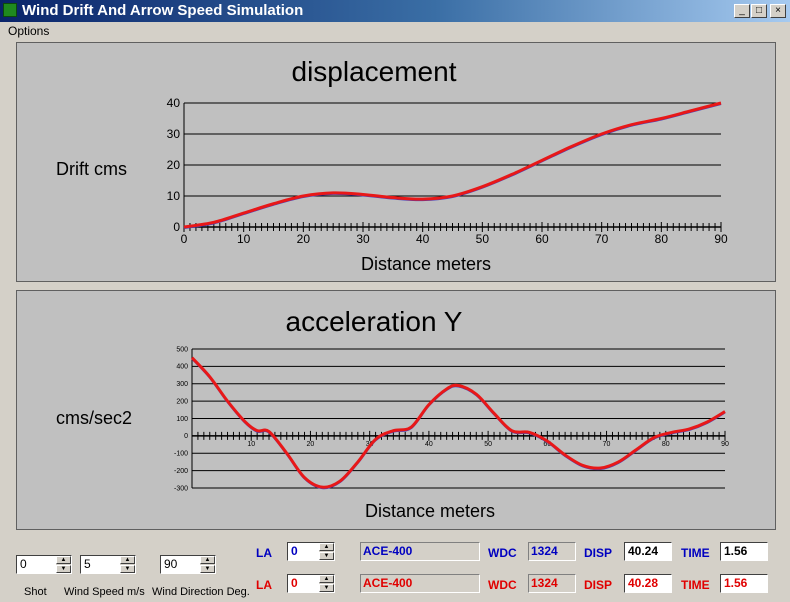  I want to click on shot-spinner: 0 ▲ ▼, so click(44, 564).